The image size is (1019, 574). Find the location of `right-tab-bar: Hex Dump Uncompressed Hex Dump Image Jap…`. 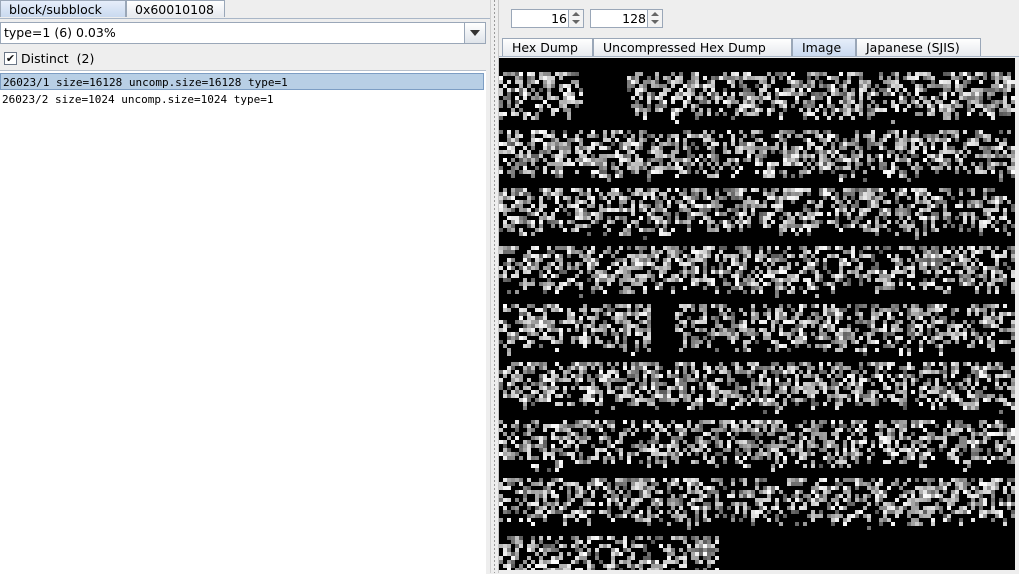

right-tab-bar: Hex Dump Uncompressed Hex Dump Image Jap… is located at coordinates (759, 47).